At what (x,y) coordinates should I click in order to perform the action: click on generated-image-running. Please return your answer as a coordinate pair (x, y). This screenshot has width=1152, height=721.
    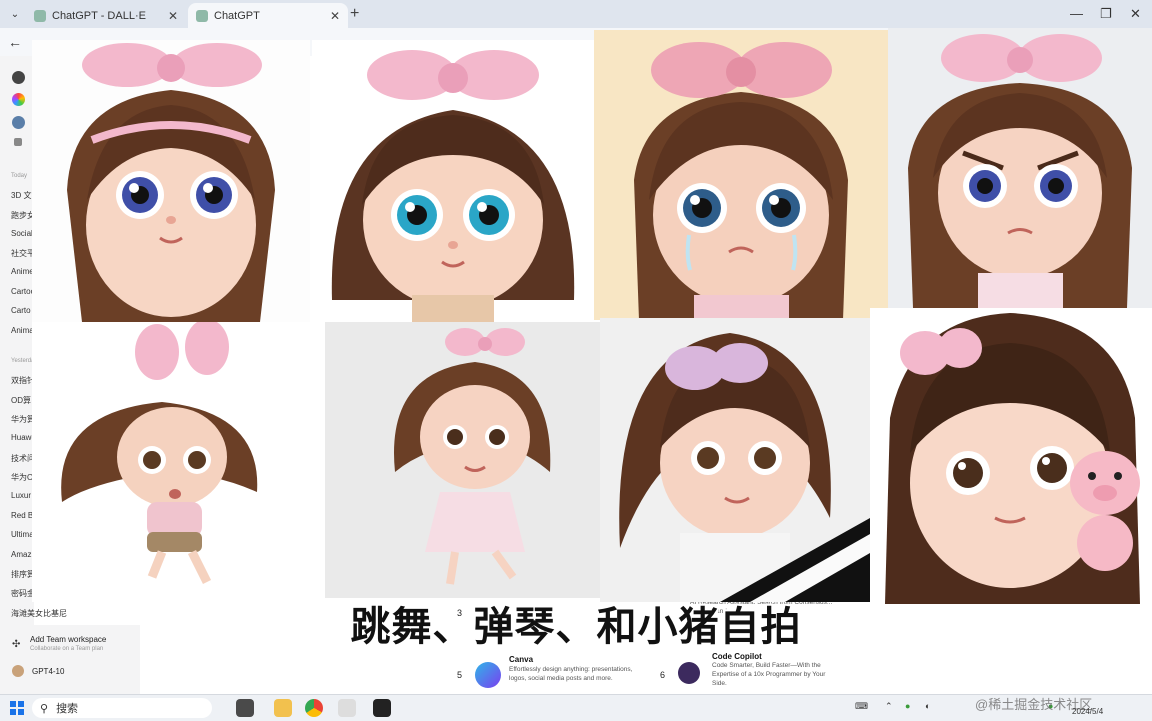
    Looking at the image, I should click on (173, 462).